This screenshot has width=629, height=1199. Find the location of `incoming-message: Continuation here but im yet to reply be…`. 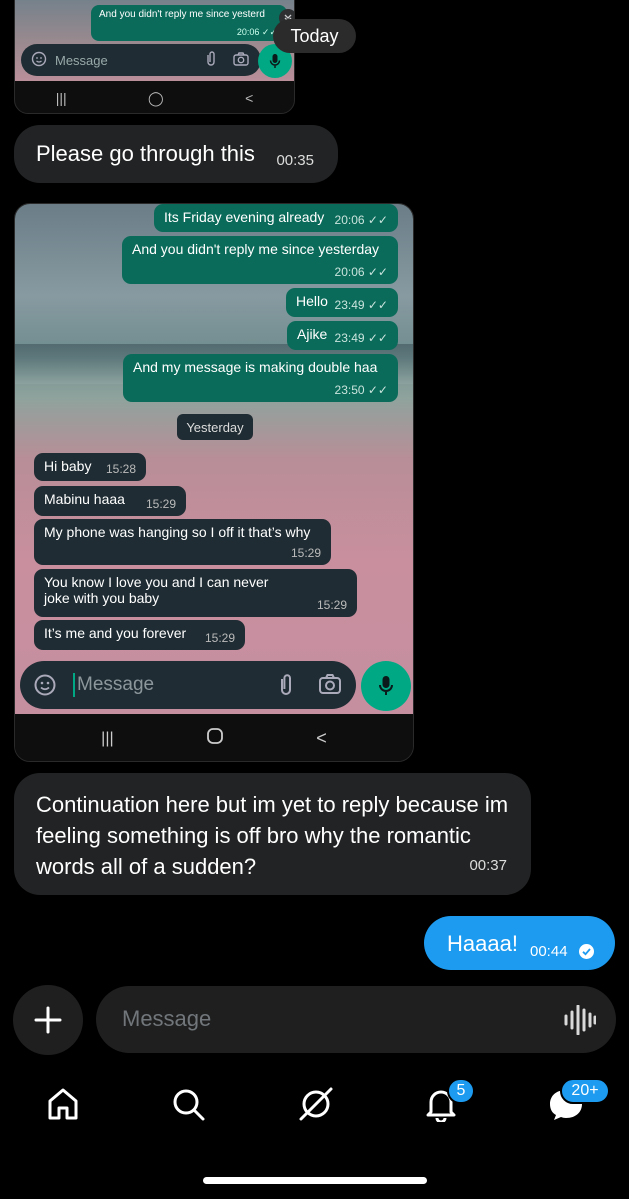

incoming-message: Continuation here but im yet to reply be… is located at coordinates (272, 834).